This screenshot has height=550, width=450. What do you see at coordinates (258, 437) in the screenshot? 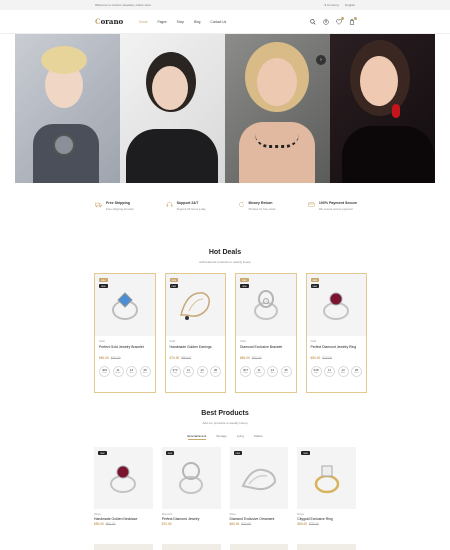
I see `tab-tables: Tables` at bounding box center [258, 437].